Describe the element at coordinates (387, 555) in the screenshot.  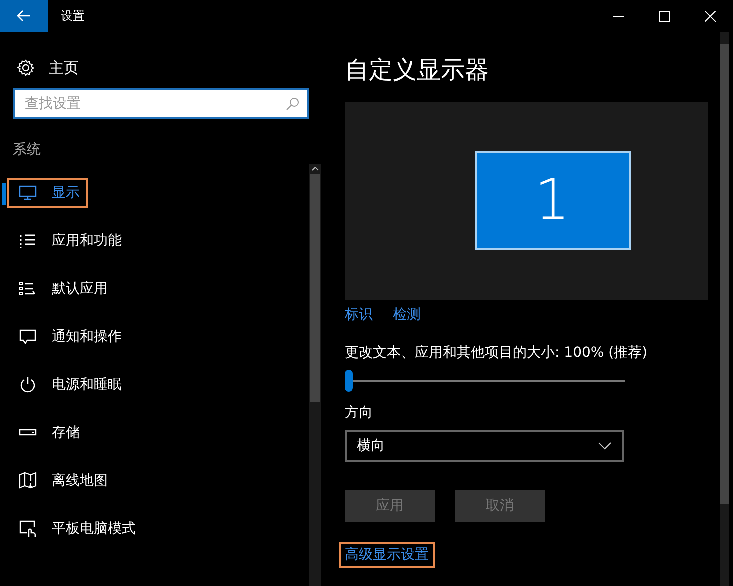
I see `advanced-display-link: 高级显示设置` at that location.